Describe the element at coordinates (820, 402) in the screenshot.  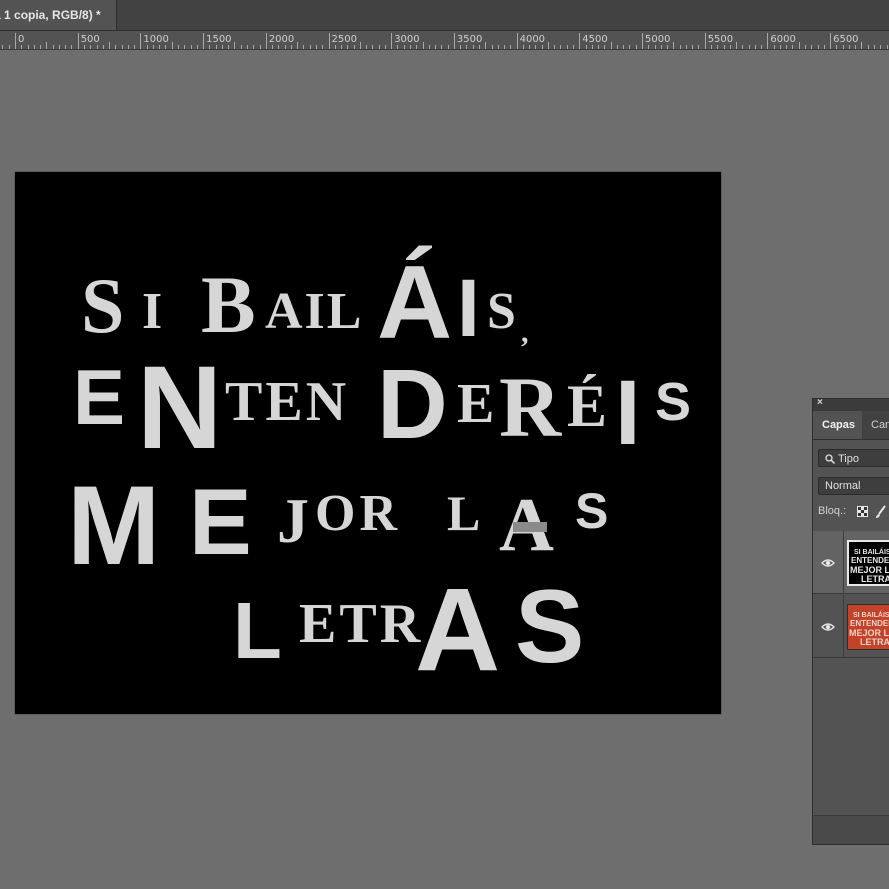
I see `close-icon: ×` at that location.